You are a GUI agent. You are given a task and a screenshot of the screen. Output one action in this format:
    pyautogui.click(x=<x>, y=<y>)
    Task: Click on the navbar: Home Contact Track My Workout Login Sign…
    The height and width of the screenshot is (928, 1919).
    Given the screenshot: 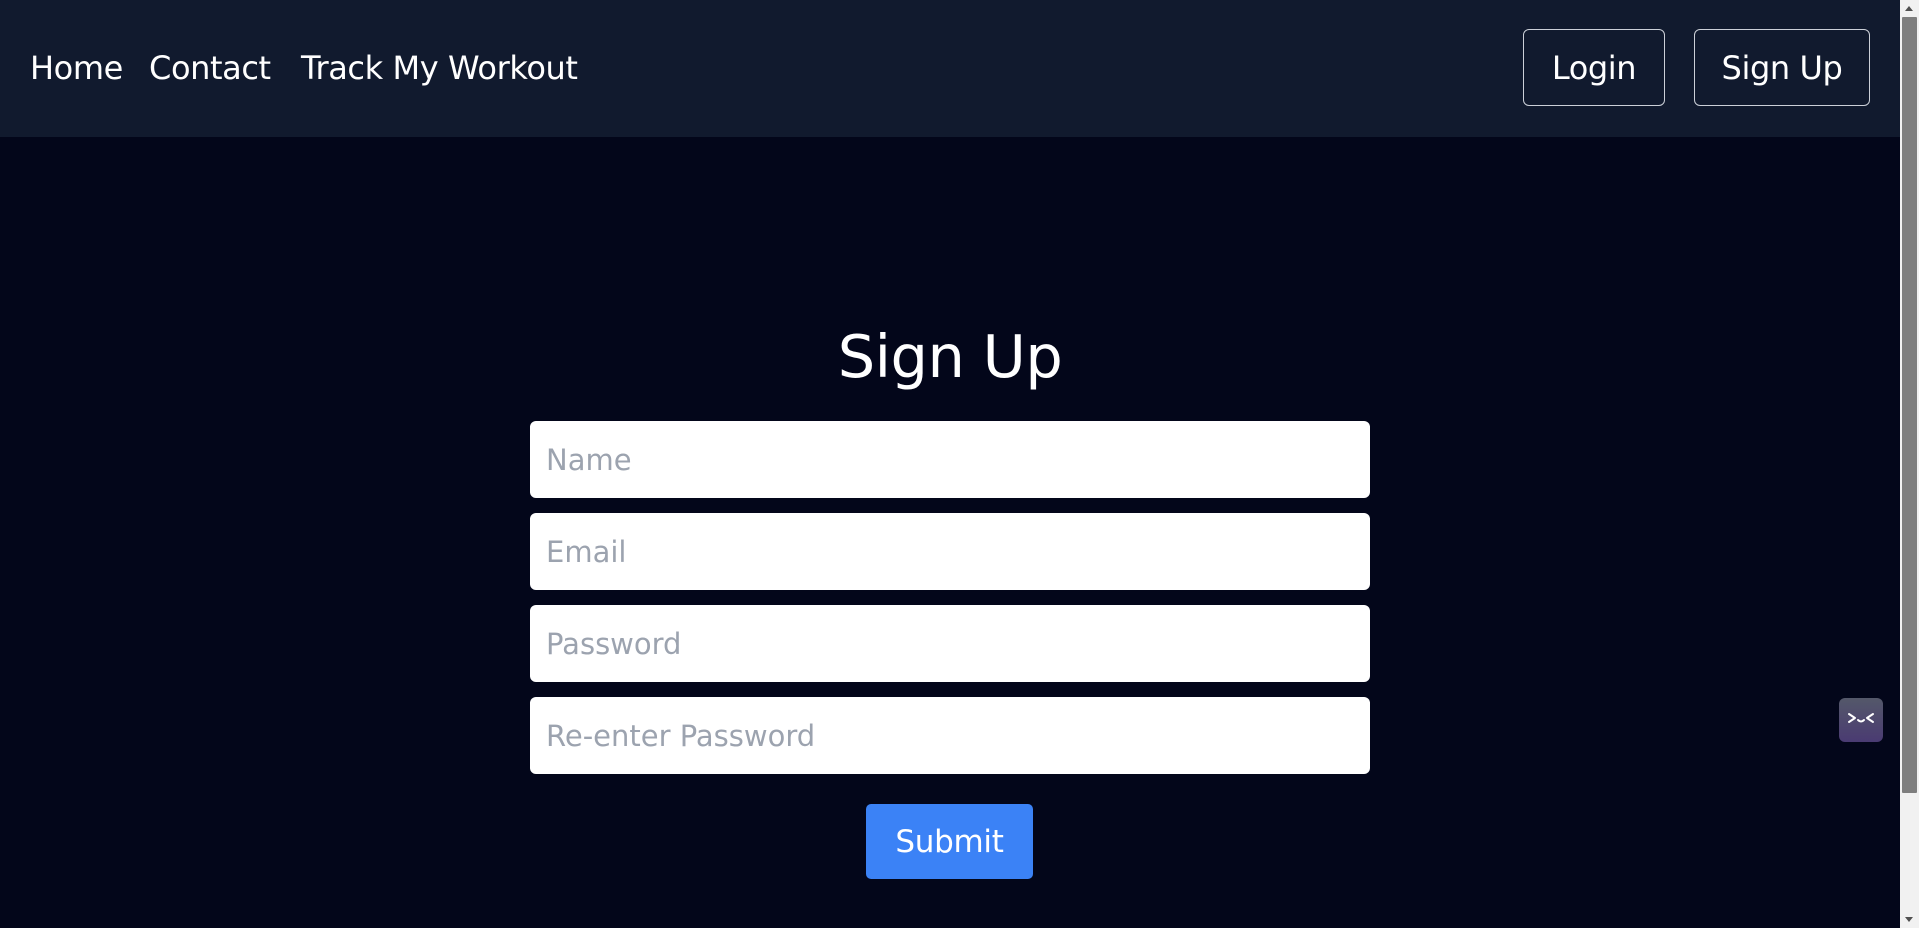 What is the action you would take?
    pyautogui.click(x=950, y=68)
    